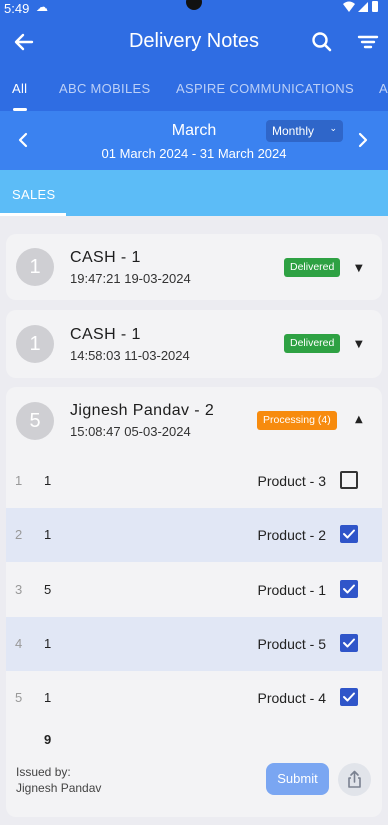  What do you see at coordinates (333, 128) in the screenshot?
I see `chevron-down-icon: ⌄` at bounding box center [333, 128].